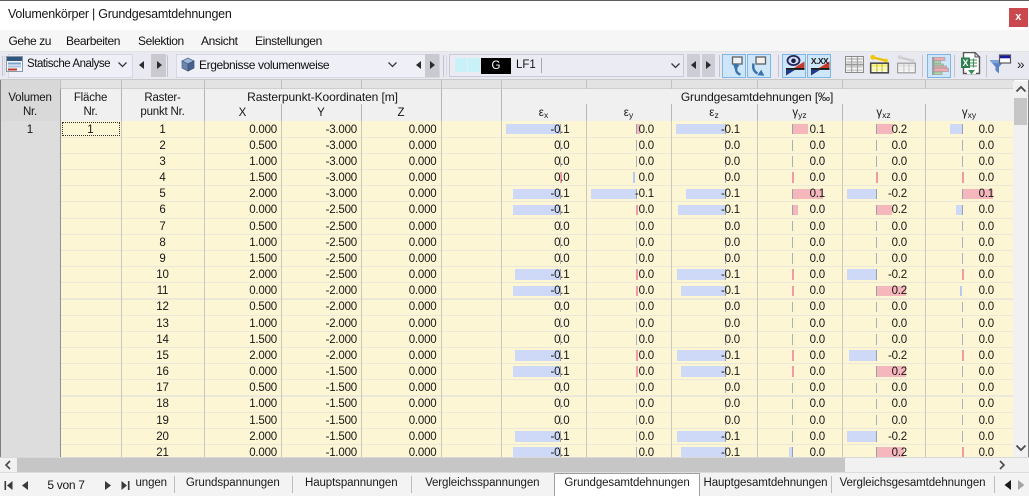 Image resolution: width=1029 pixels, height=496 pixels. I want to click on svg-text: X.XX, so click(820, 61).